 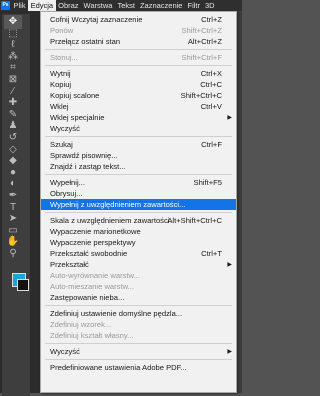 I want to click on menu-item-shortcut: Shift+Ctrl+F, so click(x=201, y=57).